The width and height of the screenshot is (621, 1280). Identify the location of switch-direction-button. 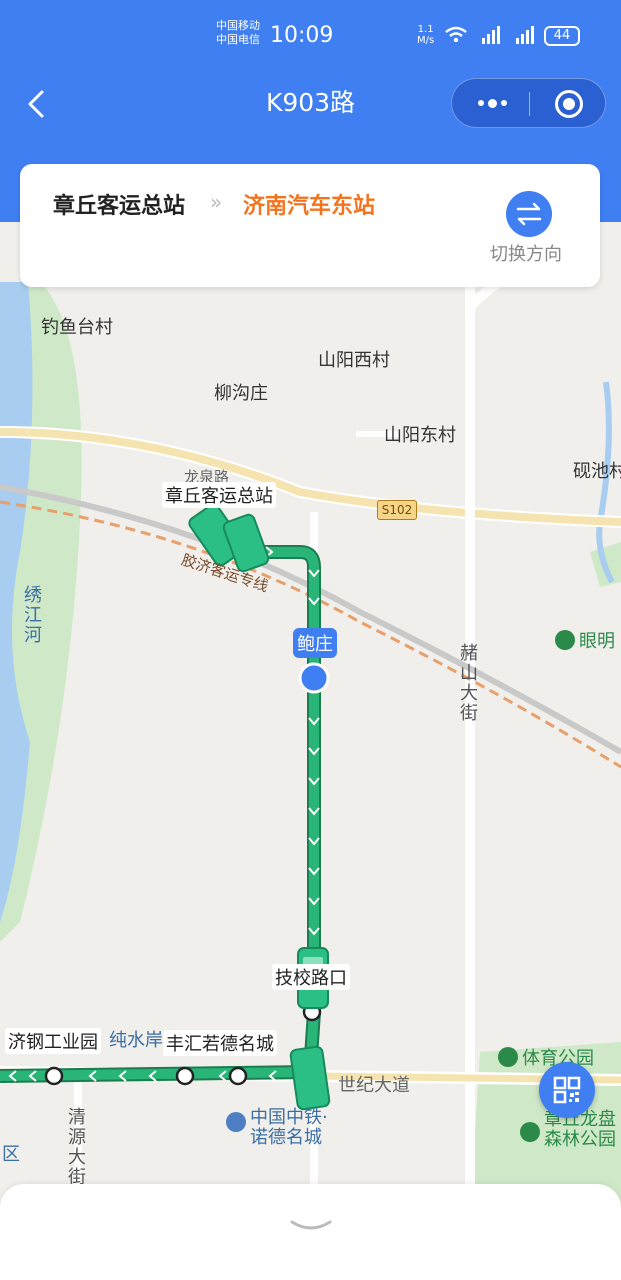
(529, 214).